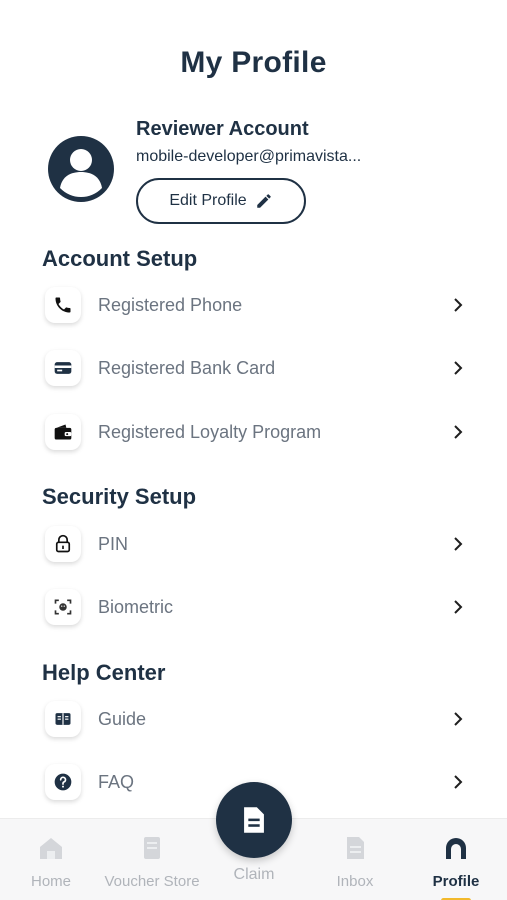  I want to click on menu-item-registered-bank-card: Registered Bank Card, so click(257, 368).